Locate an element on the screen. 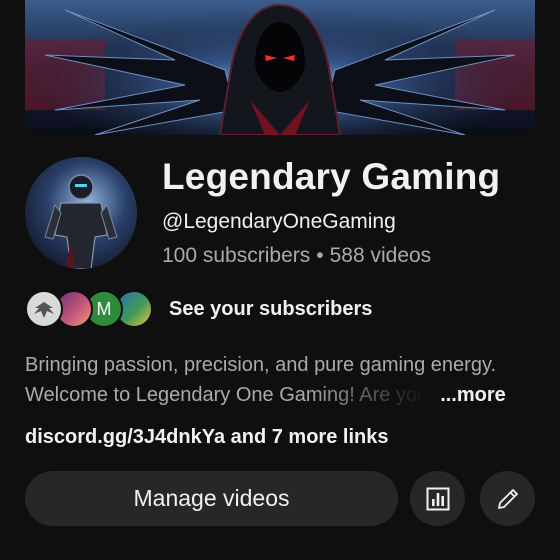 The width and height of the screenshot is (560, 560). video-count: 588 videos is located at coordinates (380, 255).